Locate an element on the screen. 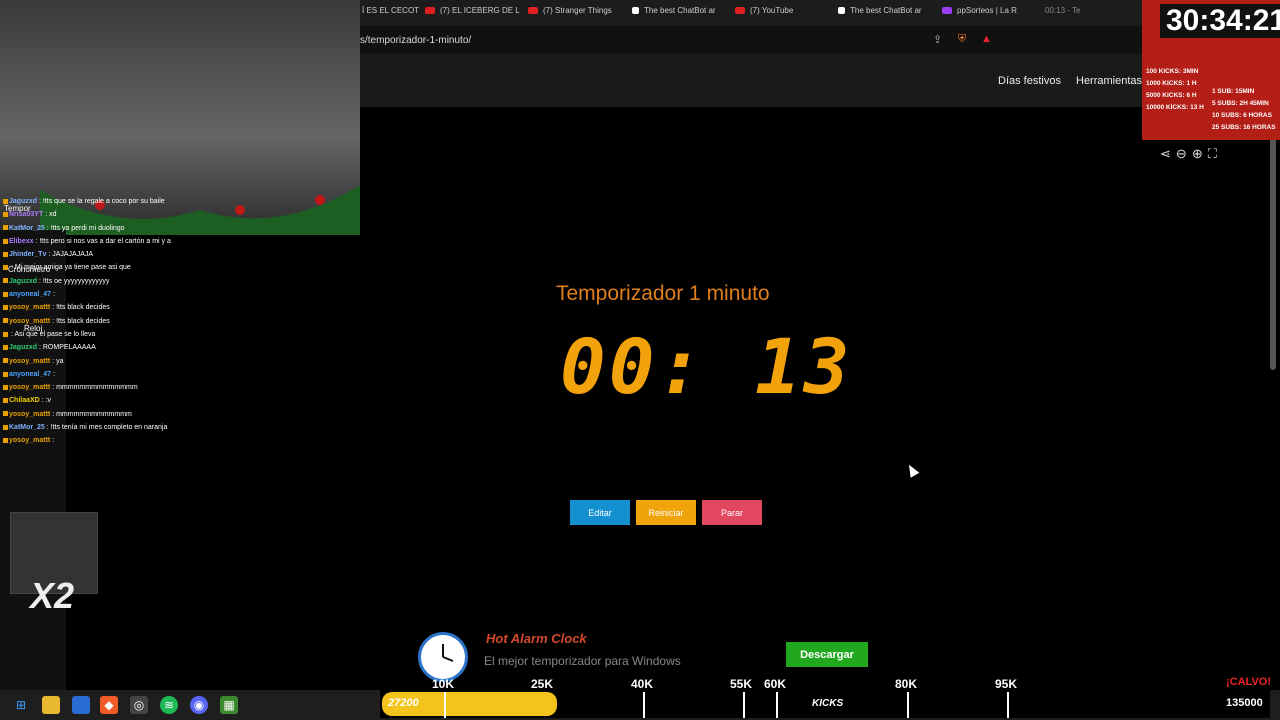 Image resolution: width=1280 pixels, height=720 pixels. url-text: s/temporizador-1-minuto/ is located at coordinates (415, 40).